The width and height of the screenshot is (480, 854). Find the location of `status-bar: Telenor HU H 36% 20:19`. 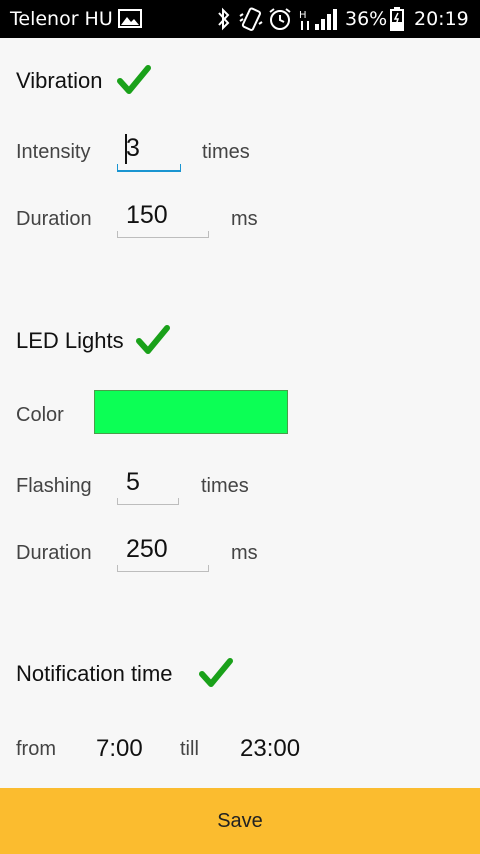

status-bar: Telenor HU H 36% 20:19 is located at coordinates (240, 19).